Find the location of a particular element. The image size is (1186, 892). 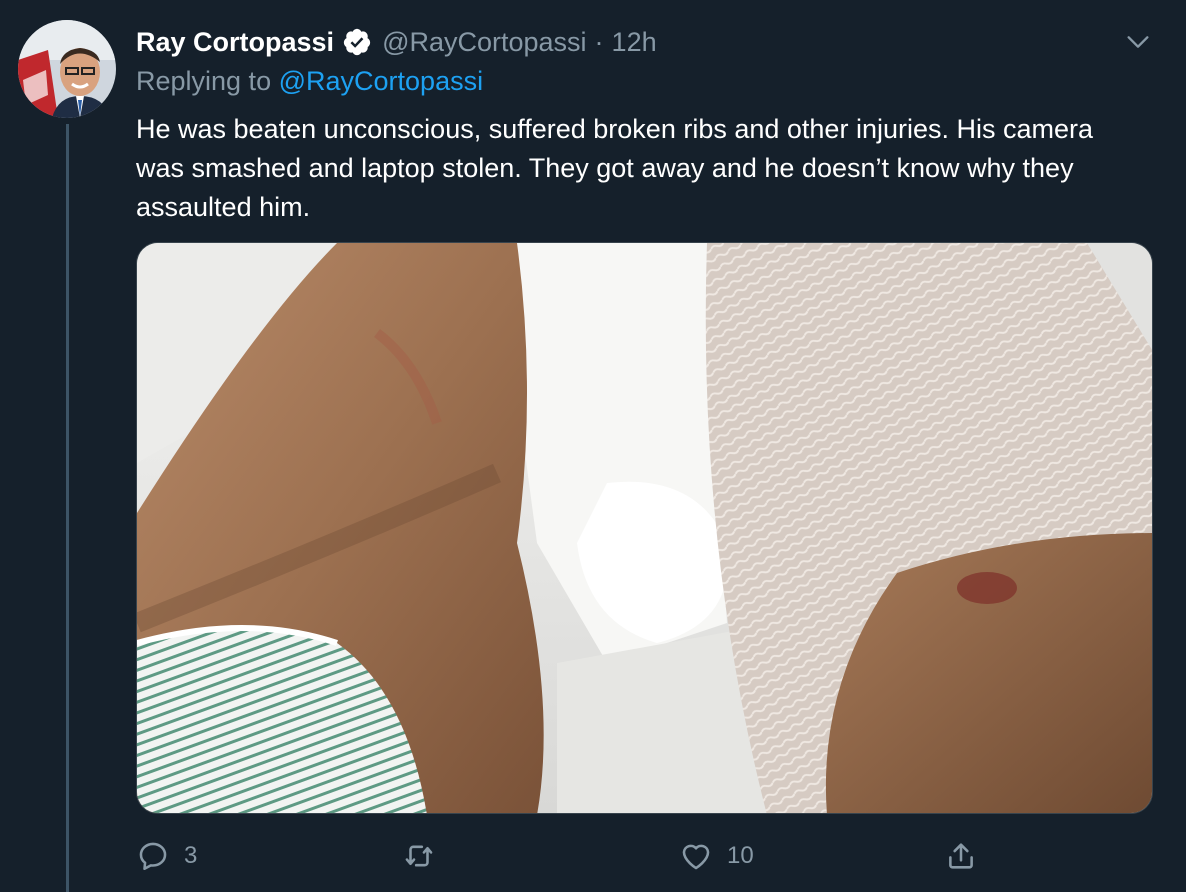

tweet-header: Ray Cortopassi @RayCortopassi · 12h is located at coordinates (396, 42).